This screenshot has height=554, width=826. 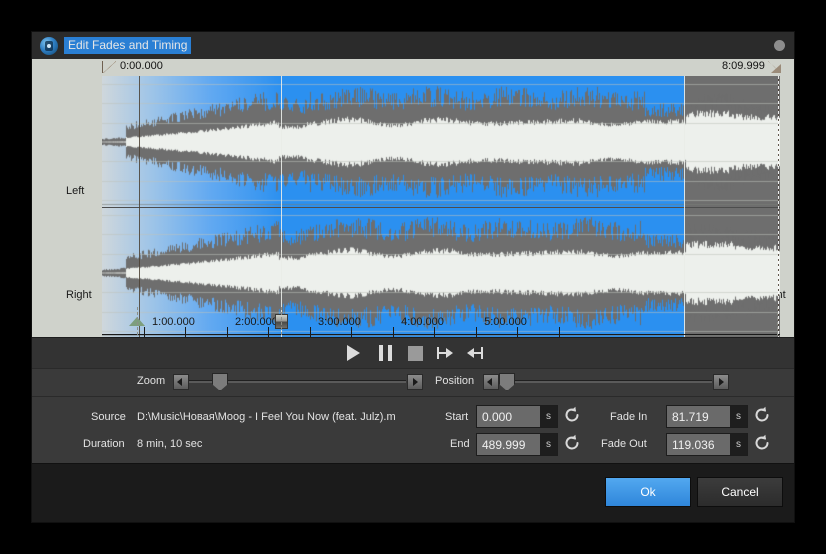 I want to click on source-label: Source, so click(x=108, y=417).